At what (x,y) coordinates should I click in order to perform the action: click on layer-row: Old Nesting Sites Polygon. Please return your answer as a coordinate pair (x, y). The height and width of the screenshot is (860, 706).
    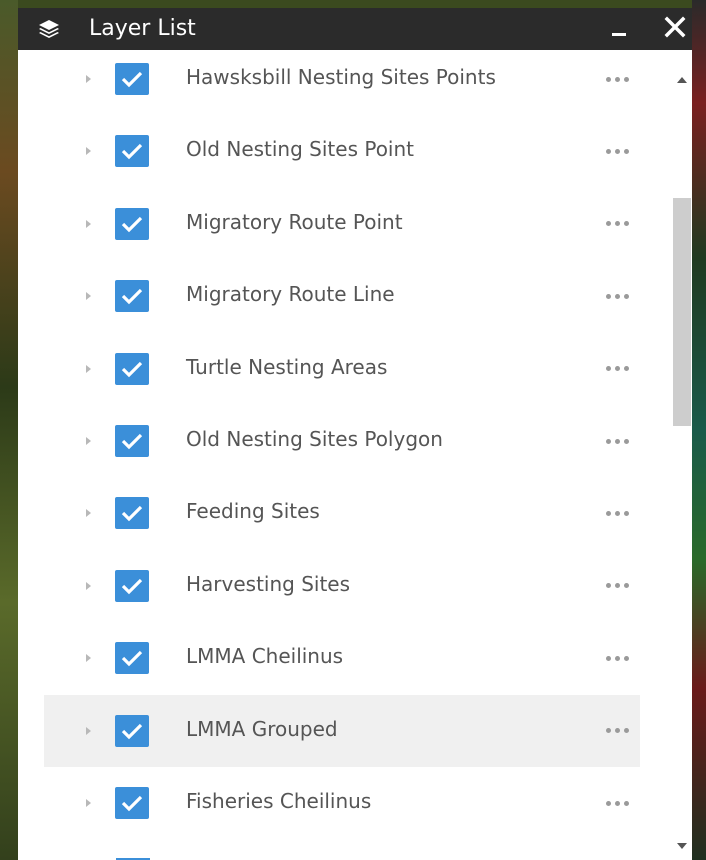
    Looking at the image, I should click on (342, 441).